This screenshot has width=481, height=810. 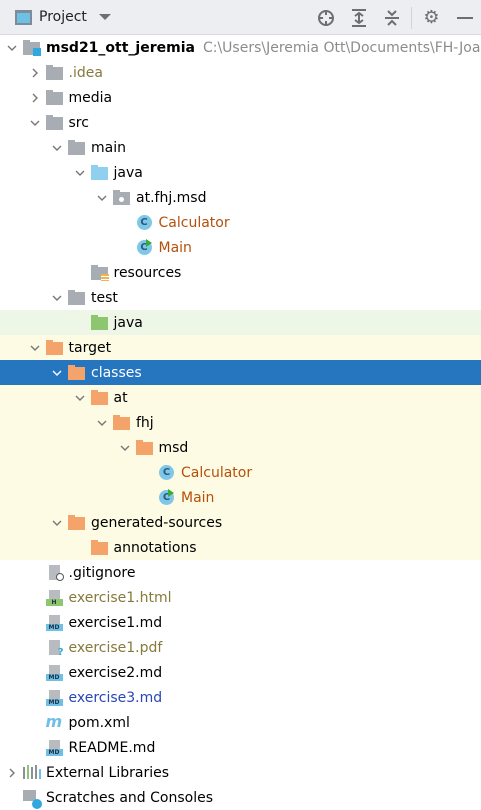 I want to click on tree-node-src: src, so click(x=240, y=122).